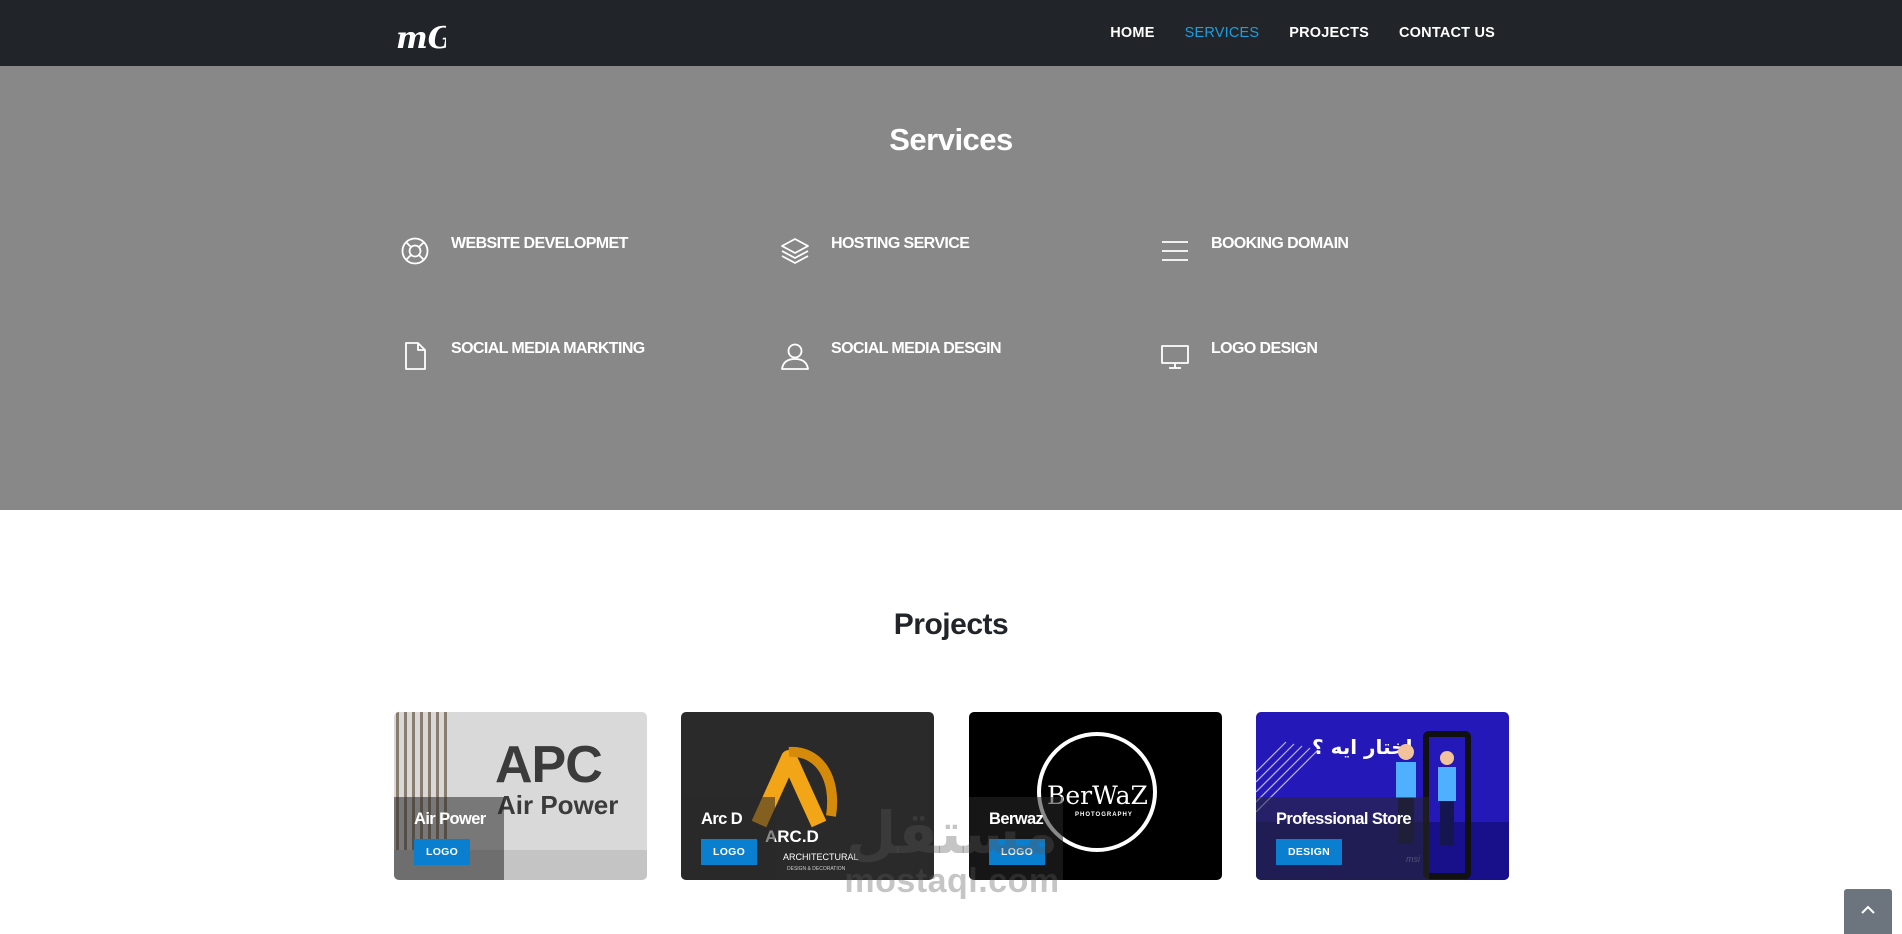 The height and width of the screenshot is (934, 1902). What do you see at coordinates (1264, 348) in the screenshot?
I see `service-label: LOGO DESIGN` at bounding box center [1264, 348].